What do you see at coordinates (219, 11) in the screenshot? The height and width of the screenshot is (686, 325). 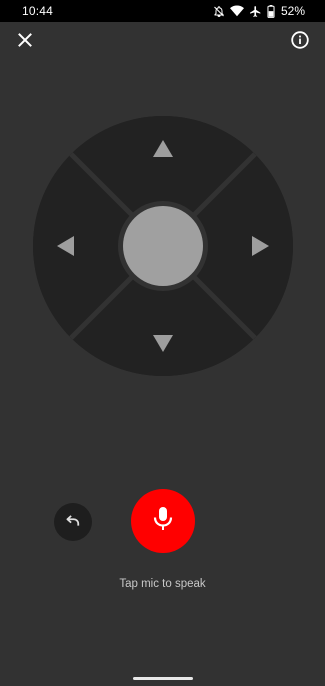 I see `notifications-off-icon` at bounding box center [219, 11].